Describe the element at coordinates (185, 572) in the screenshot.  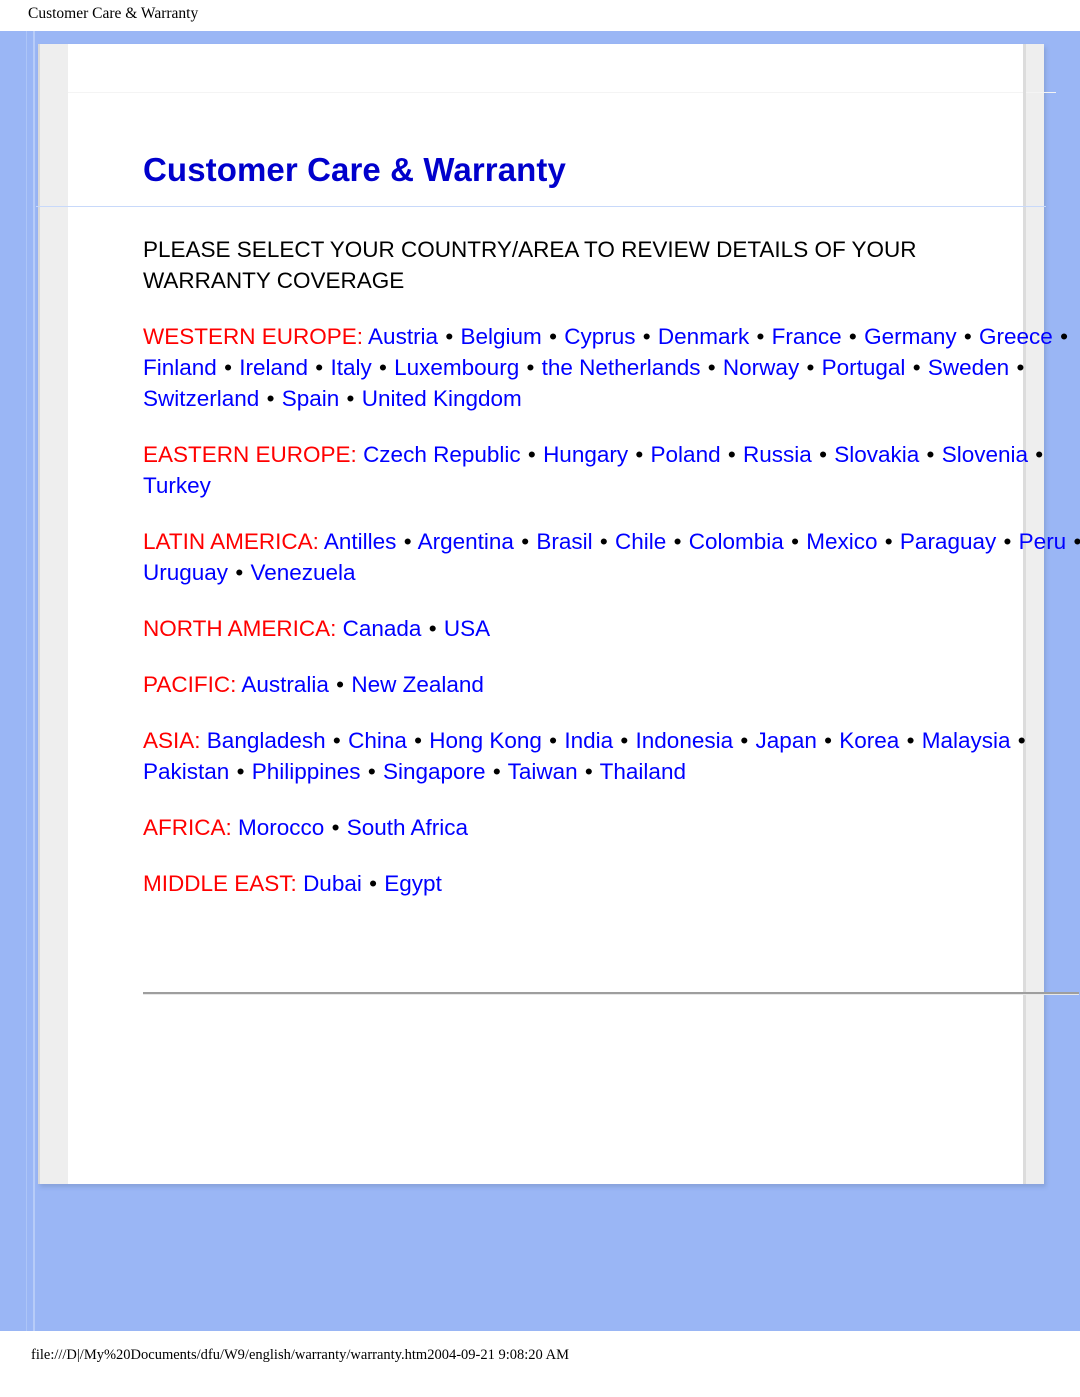
I see `country-link: Uruguay` at that location.